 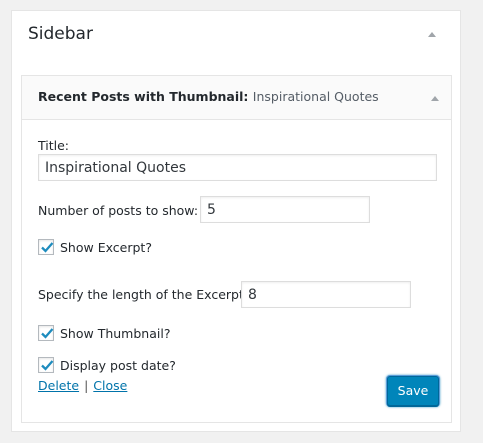 What do you see at coordinates (143, 294) in the screenshot?
I see `excerpt-length-label: Specify the length of the Excerpt:` at bounding box center [143, 294].